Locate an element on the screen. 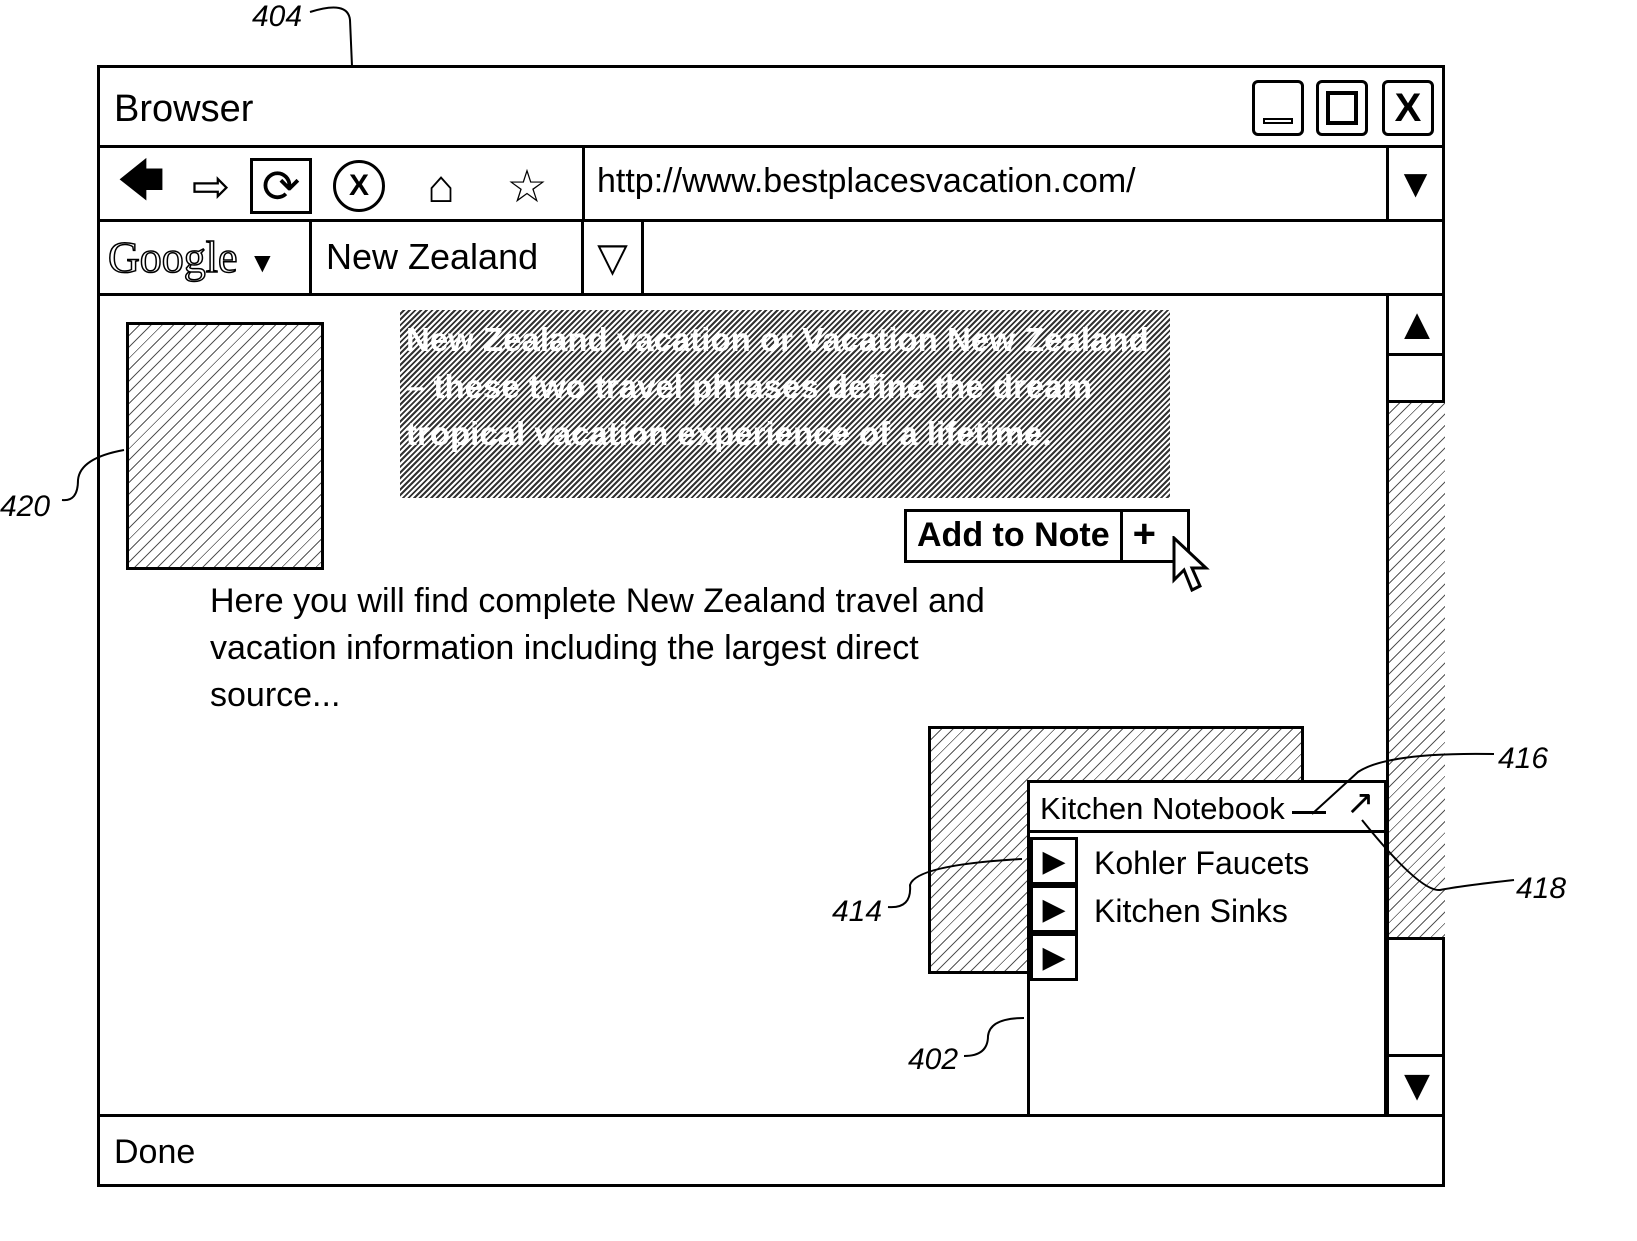  search-button: ▽ is located at coordinates (614, 258).